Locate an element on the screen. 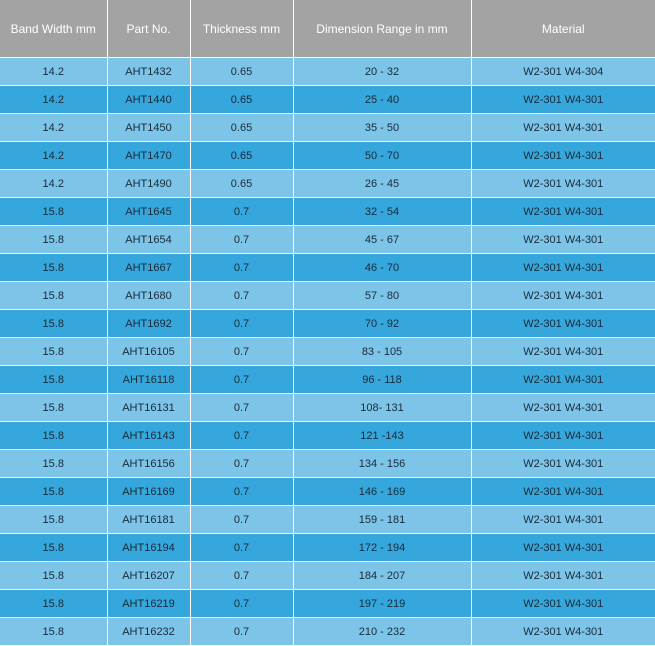 The height and width of the screenshot is (646, 655). table-row: 15.8 AHT1654 0.7 45 - 67 W2-301 W4-301 is located at coordinates (327, 239).